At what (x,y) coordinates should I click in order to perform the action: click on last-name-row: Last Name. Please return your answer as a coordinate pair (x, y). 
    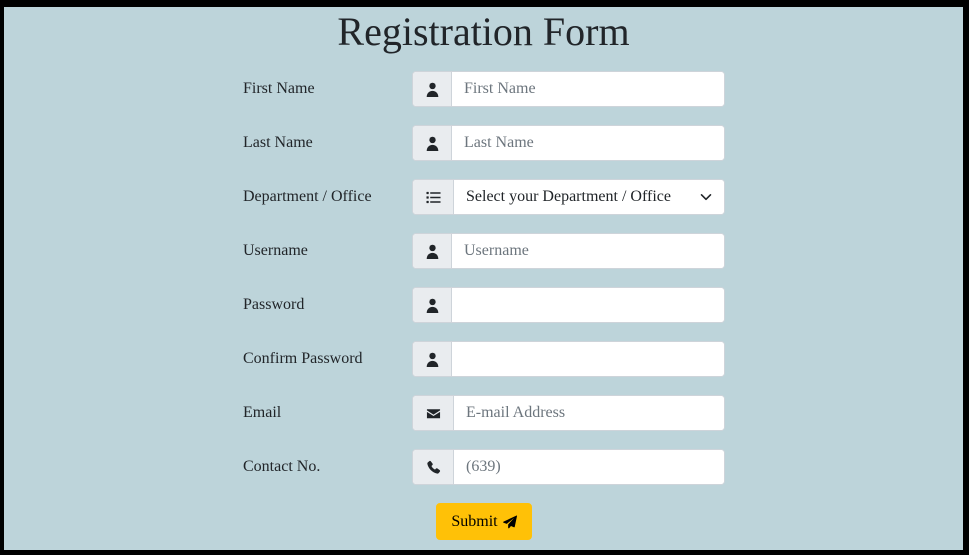
    Looking at the image, I should click on (483, 143).